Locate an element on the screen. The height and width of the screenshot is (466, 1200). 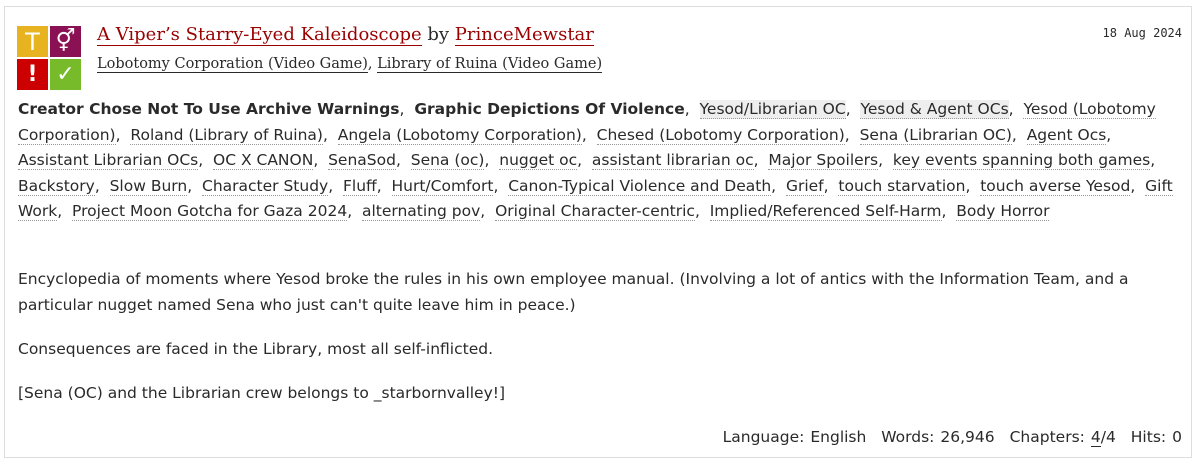
freeform-tag: alternating pov is located at coordinates (421, 211).